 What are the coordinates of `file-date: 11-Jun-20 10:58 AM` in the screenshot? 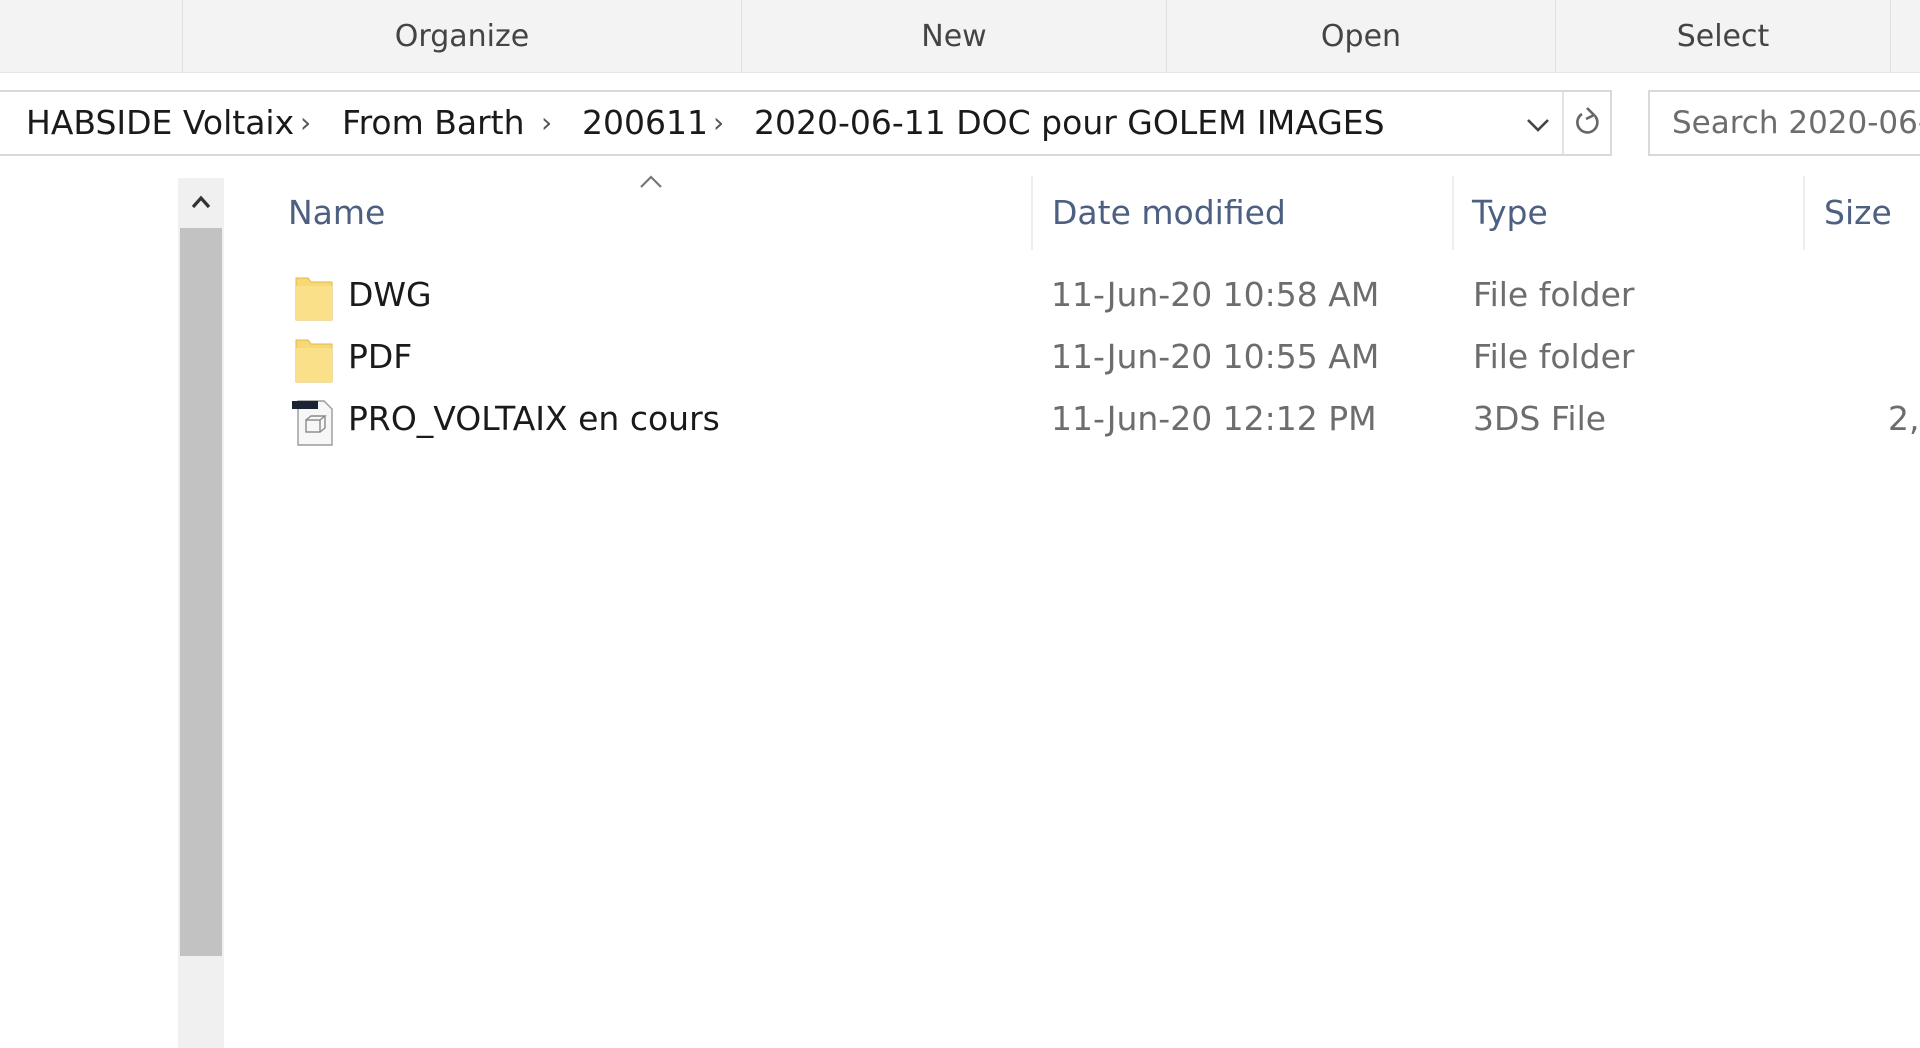 It's located at (1215, 294).